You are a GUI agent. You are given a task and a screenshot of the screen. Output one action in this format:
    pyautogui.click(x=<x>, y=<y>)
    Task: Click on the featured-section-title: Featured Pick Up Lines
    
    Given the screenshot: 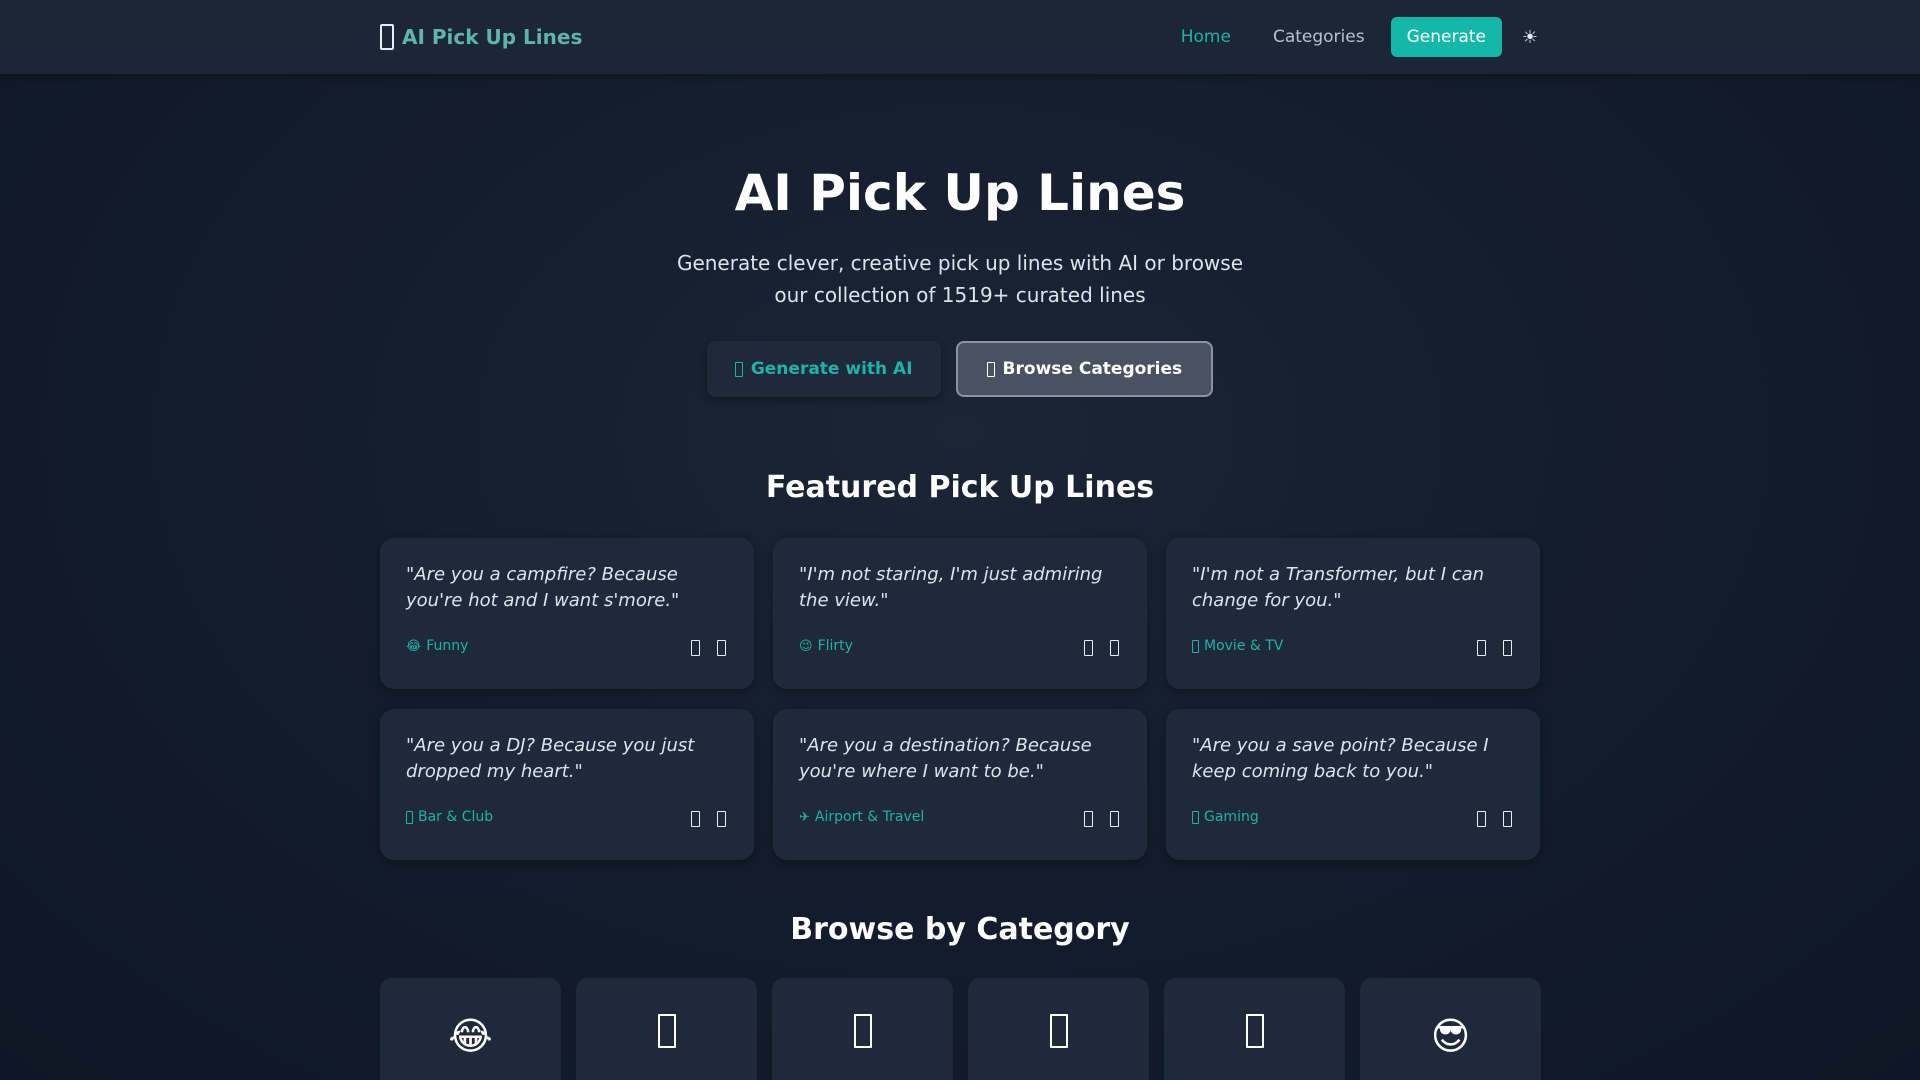 What is the action you would take?
    pyautogui.click(x=960, y=487)
    